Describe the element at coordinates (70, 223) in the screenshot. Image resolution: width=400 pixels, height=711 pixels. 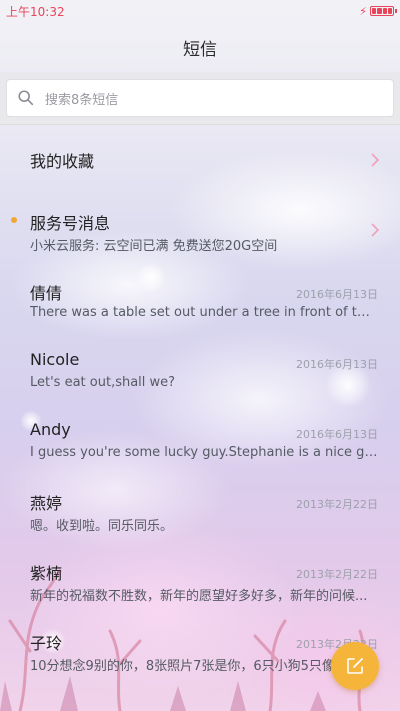
I see `conversation-name: 服务号消息` at that location.